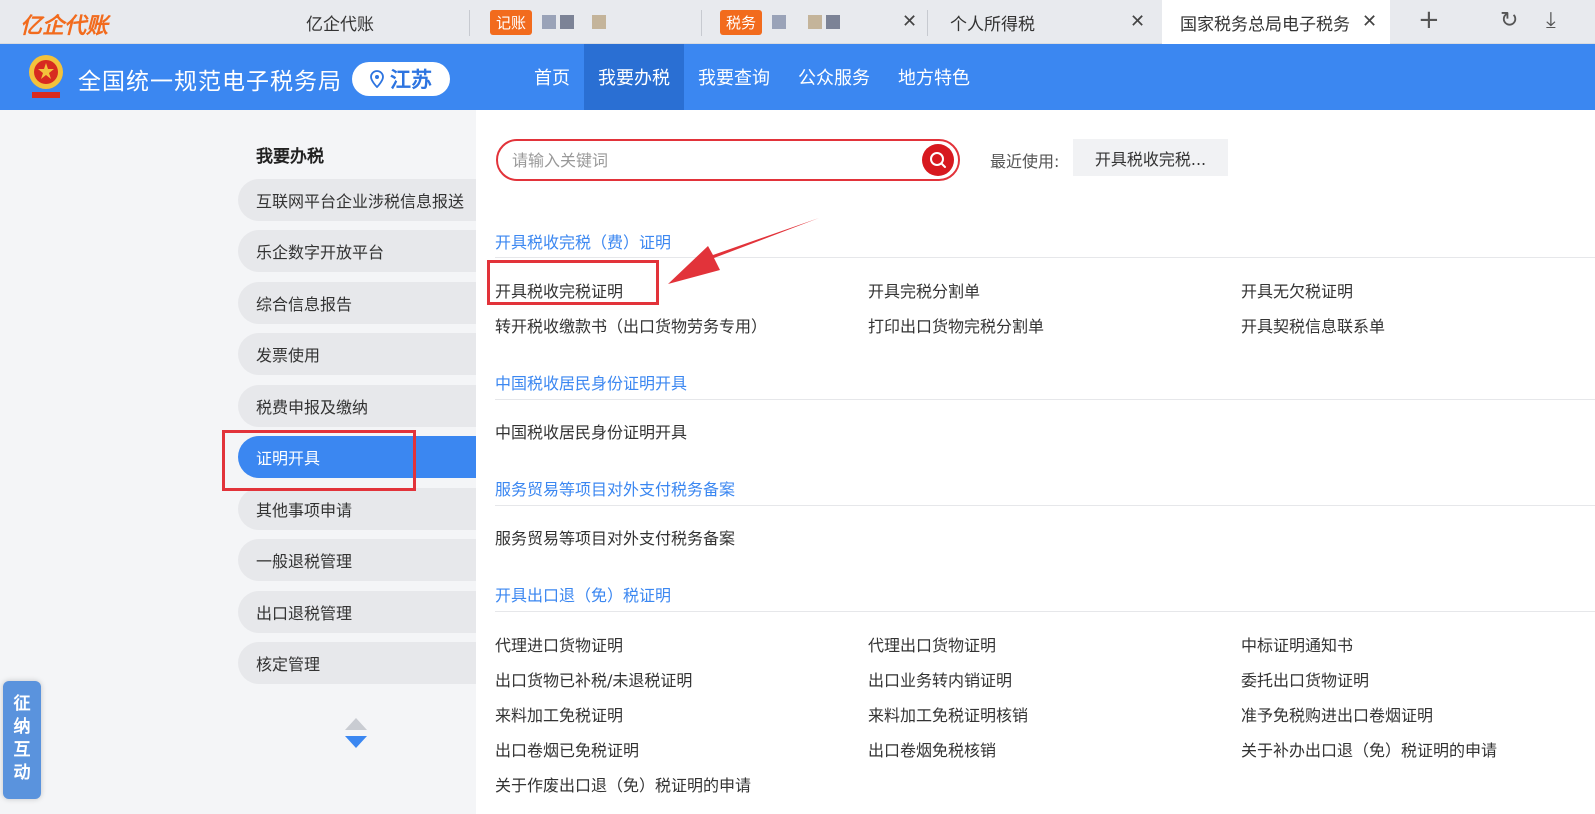 The width and height of the screenshot is (1595, 814). I want to click on search-box, so click(728, 160).